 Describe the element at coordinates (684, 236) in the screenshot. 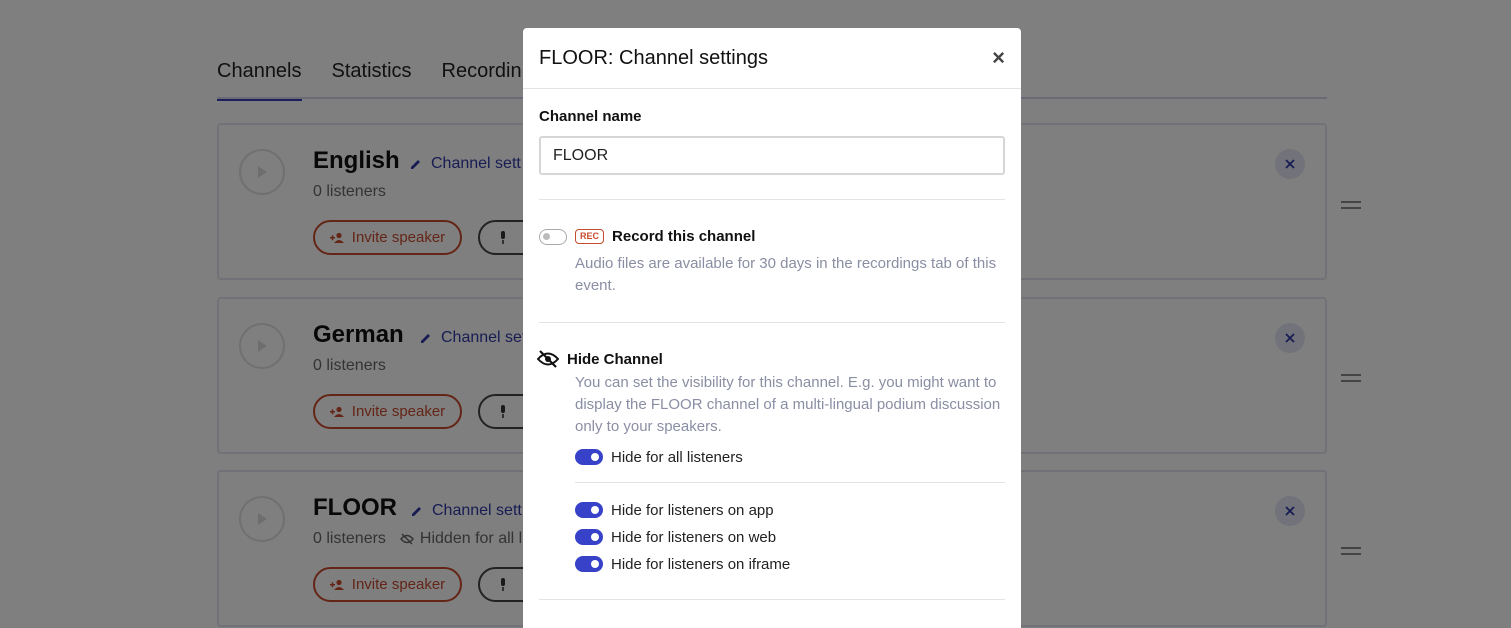

I see `record-title: Record this channel` at that location.